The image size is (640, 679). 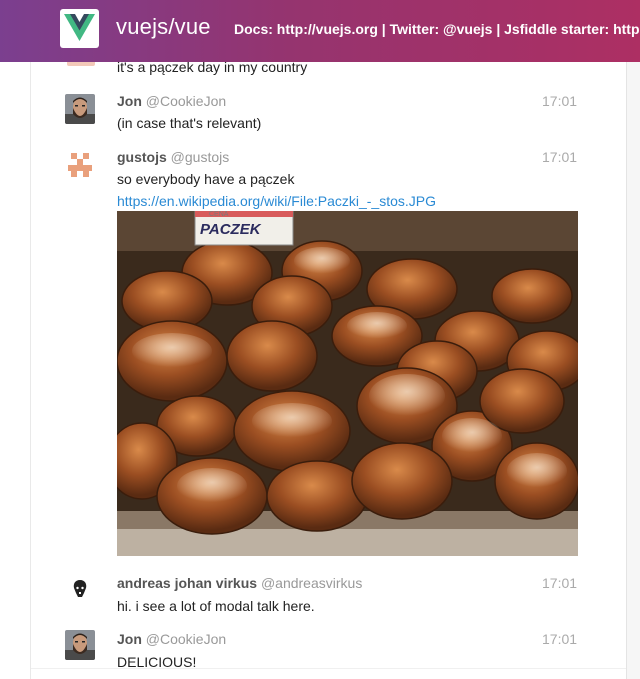 I want to click on room-name: vuejs/vue, so click(x=163, y=27).